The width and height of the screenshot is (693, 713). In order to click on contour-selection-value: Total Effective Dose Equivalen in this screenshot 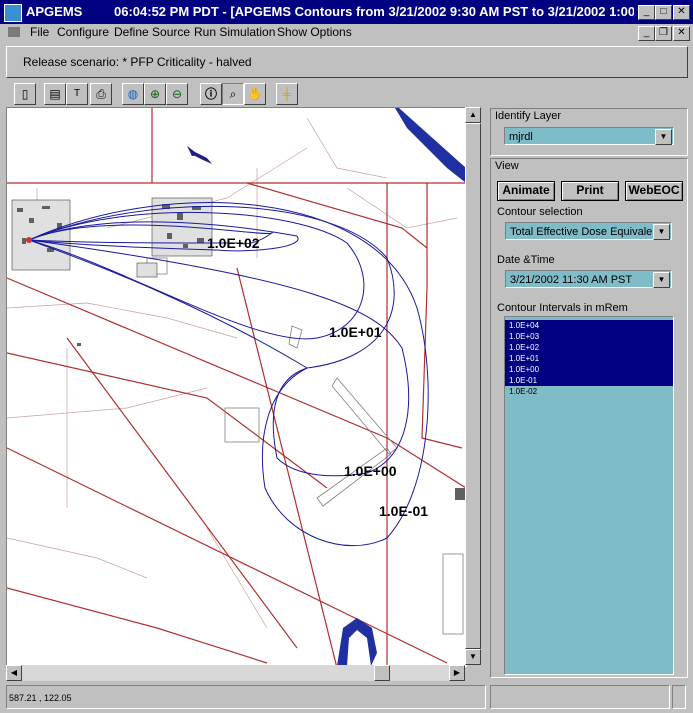, I will do `click(584, 232)`.